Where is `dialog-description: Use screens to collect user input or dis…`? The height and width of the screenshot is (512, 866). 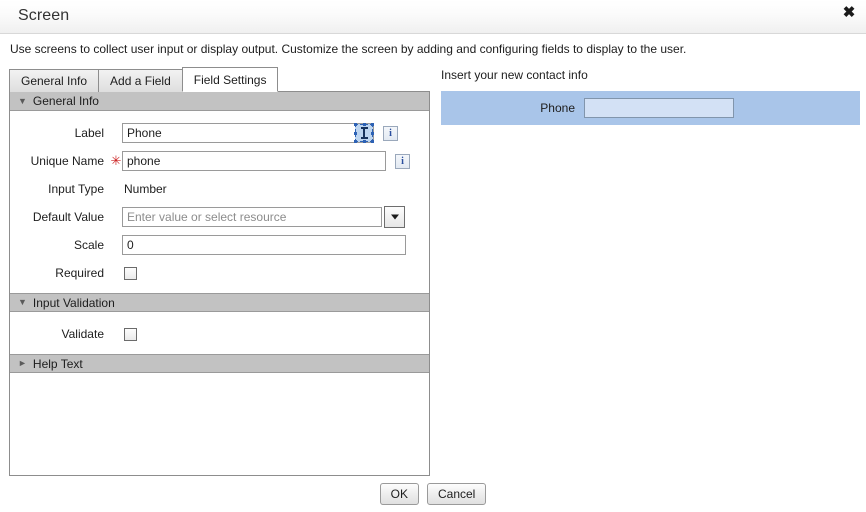 dialog-description: Use screens to collect user input or dis… is located at coordinates (348, 49).